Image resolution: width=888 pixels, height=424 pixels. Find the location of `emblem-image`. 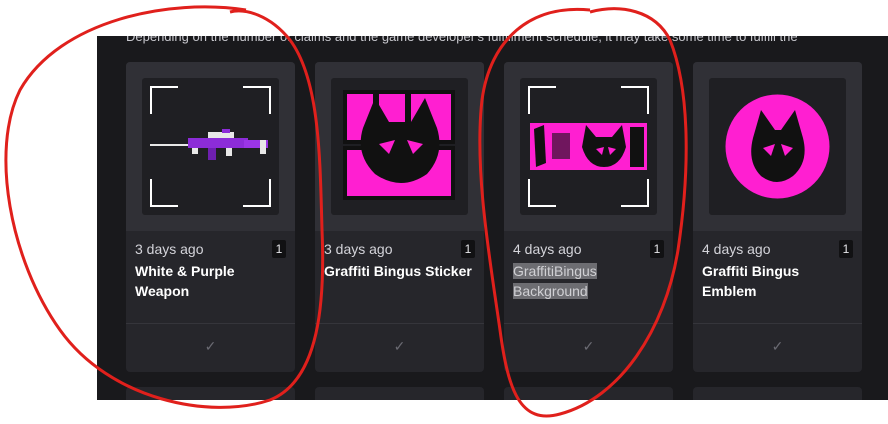

emblem-image is located at coordinates (777, 146).